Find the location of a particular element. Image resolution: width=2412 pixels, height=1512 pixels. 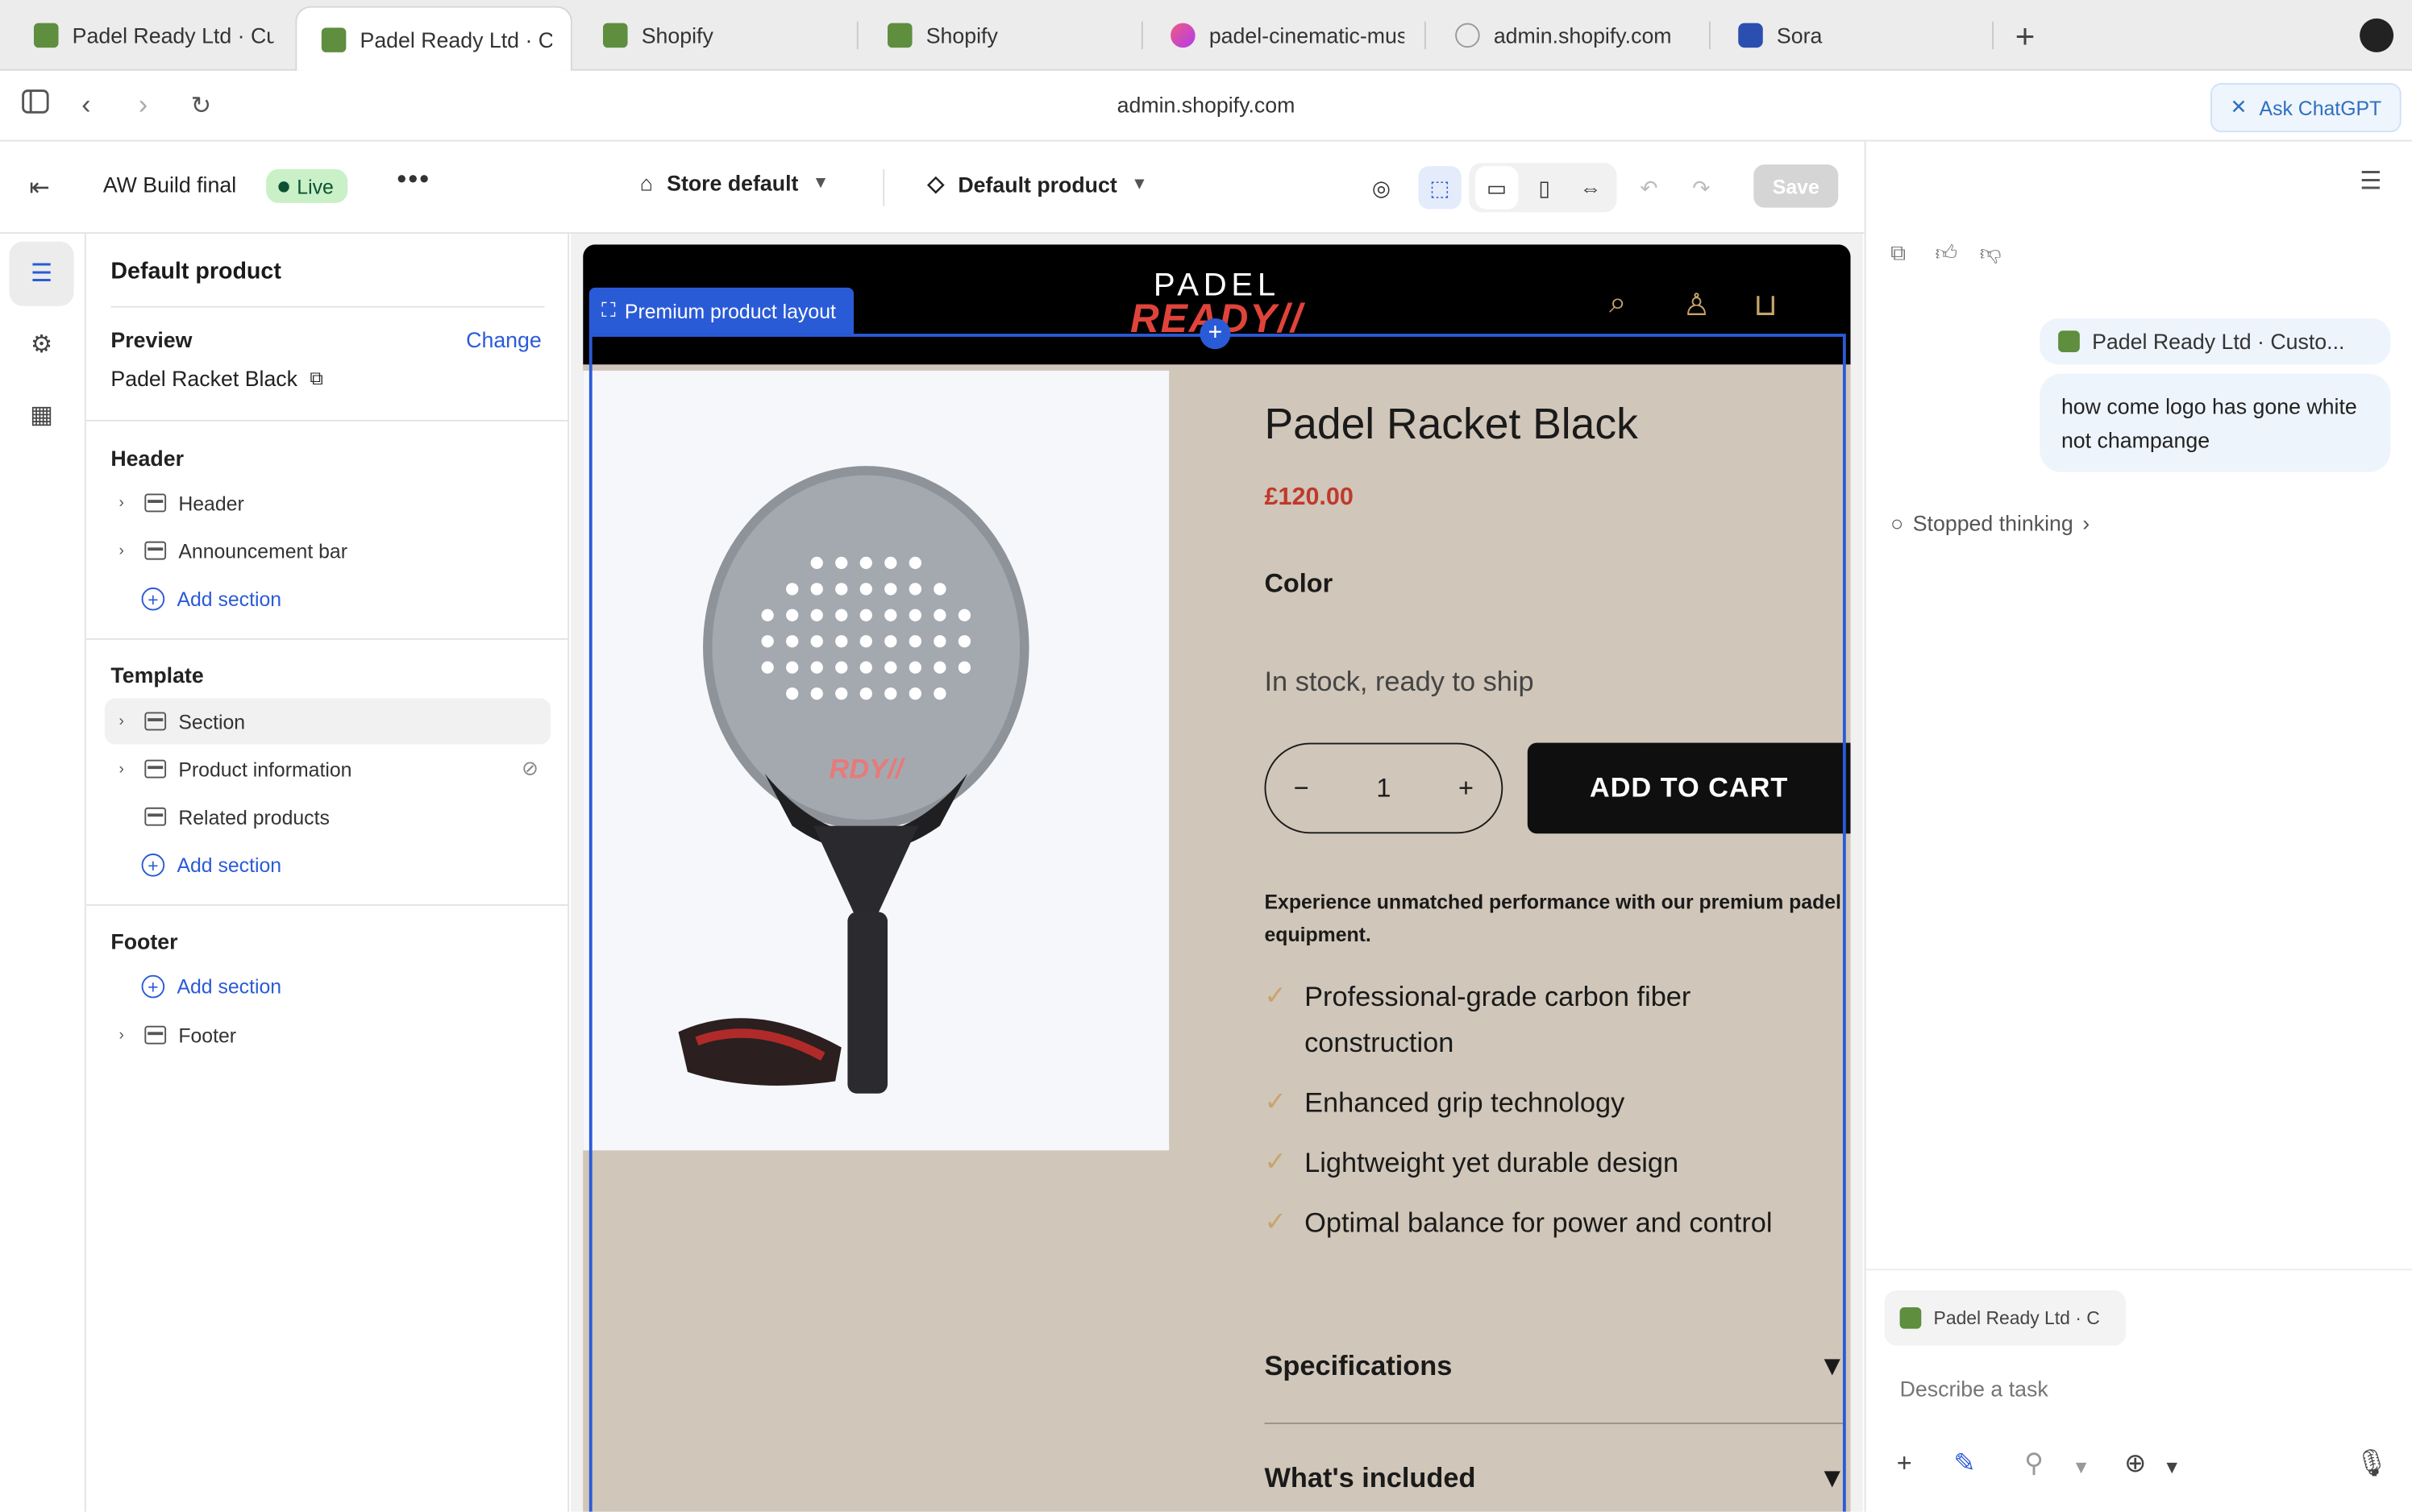

section-item-header: › Header is located at coordinates (328, 502).